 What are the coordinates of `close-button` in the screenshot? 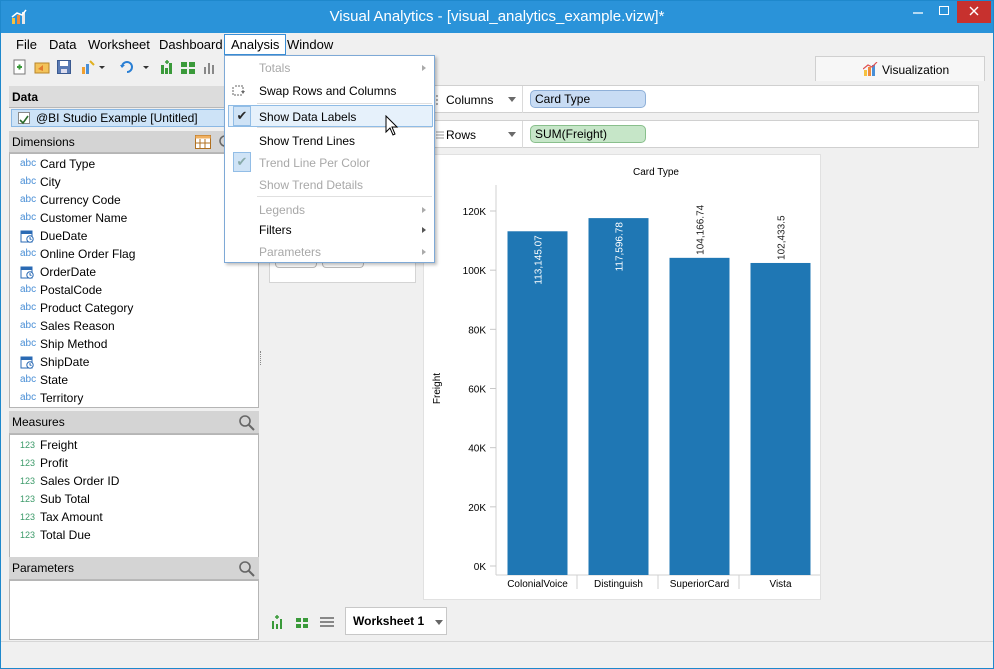 It's located at (974, 12).